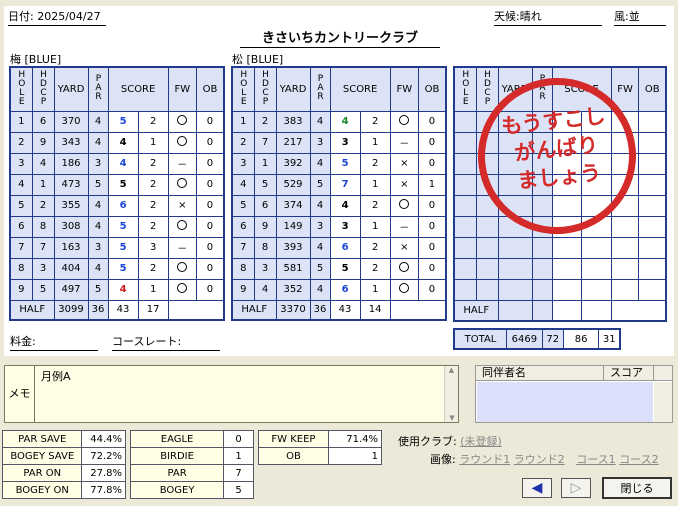 The width and height of the screenshot is (678, 506). I want to click on table-row: 8 3 404 4 5 2 0, so click(117, 268).